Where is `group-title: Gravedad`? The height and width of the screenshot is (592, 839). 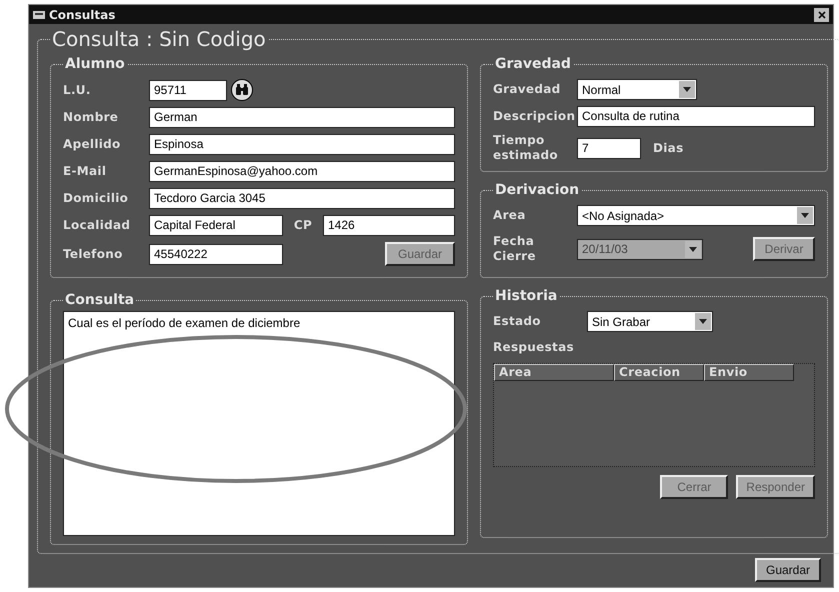
group-title: Gravedad is located at coordinates (533, 64).